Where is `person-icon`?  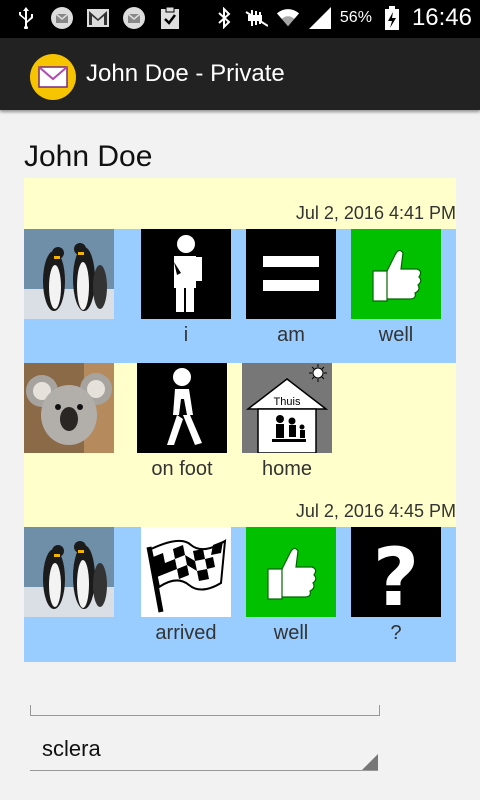
person-icon is located at coordinates (186, 274).